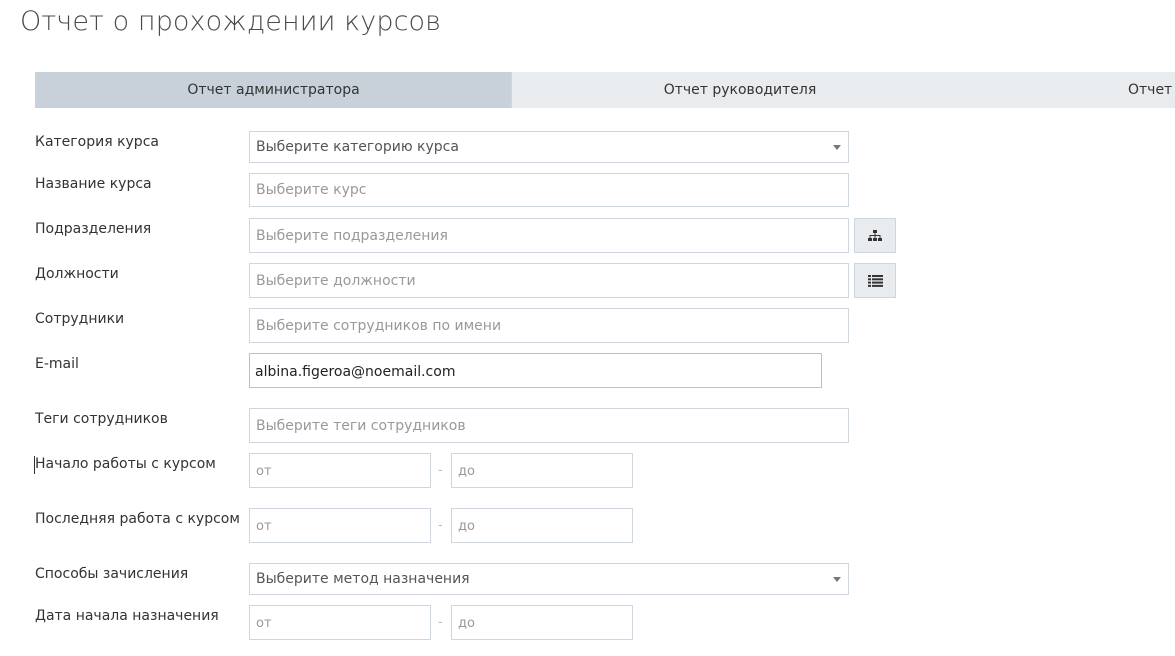 Image resolution: width=1175 pixels, height=656 pixels. What do you see at coordinates (125, 464) in the screenshot?
I see `course-start-label: Начало работы с курсом` at bounding box center [125, 464].